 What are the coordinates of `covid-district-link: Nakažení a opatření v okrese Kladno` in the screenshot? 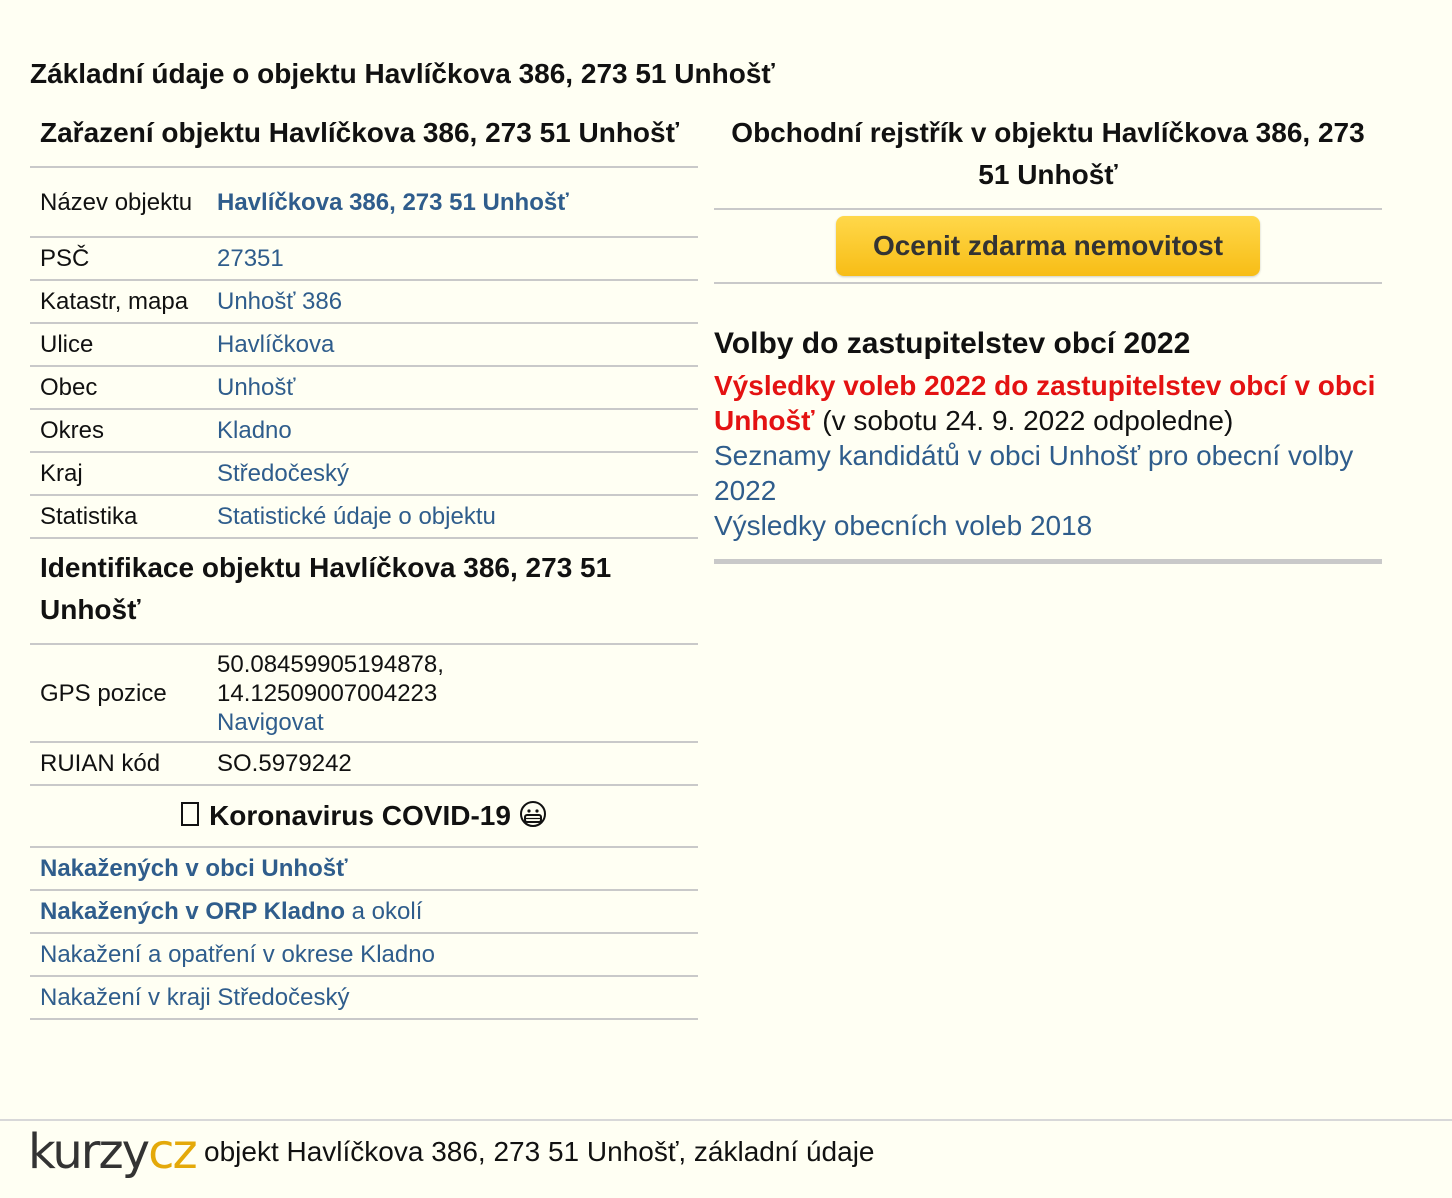 It's located at (237, 954).